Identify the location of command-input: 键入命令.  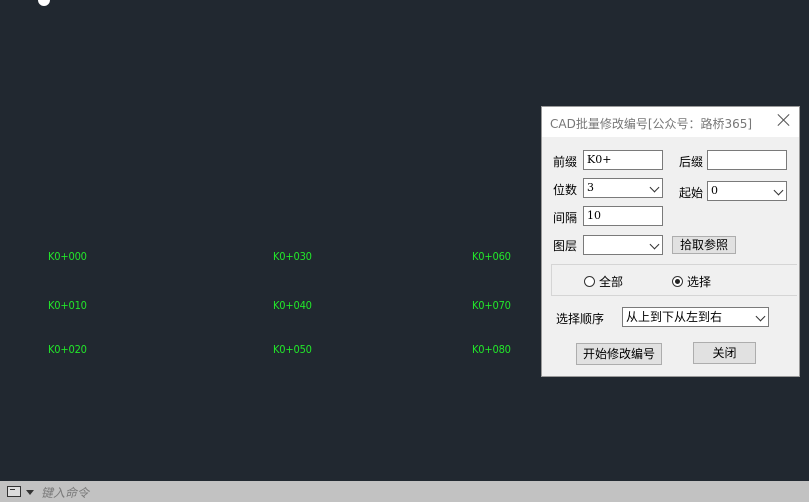
(65, 492).